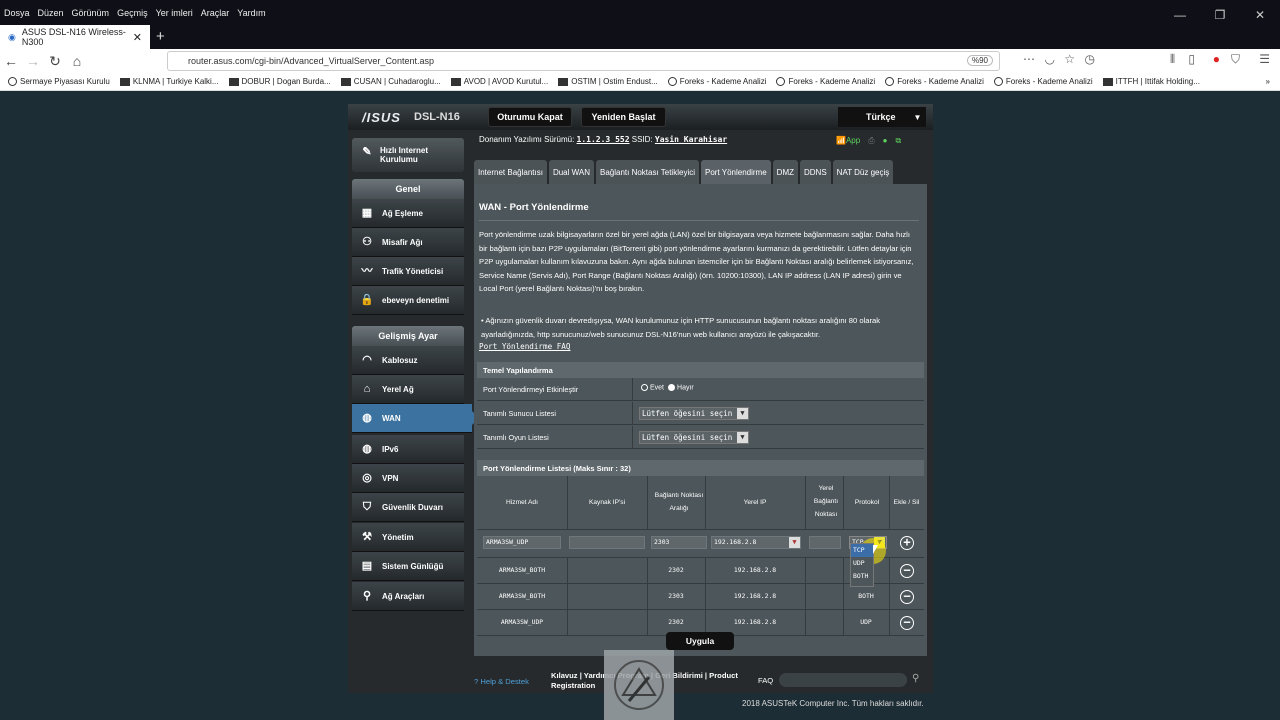 This screenshot has height=720, width=1280. Describe the element at coordinates (1050, 59) in the screenshot. I see `pocket-icon: ◡` at that location.